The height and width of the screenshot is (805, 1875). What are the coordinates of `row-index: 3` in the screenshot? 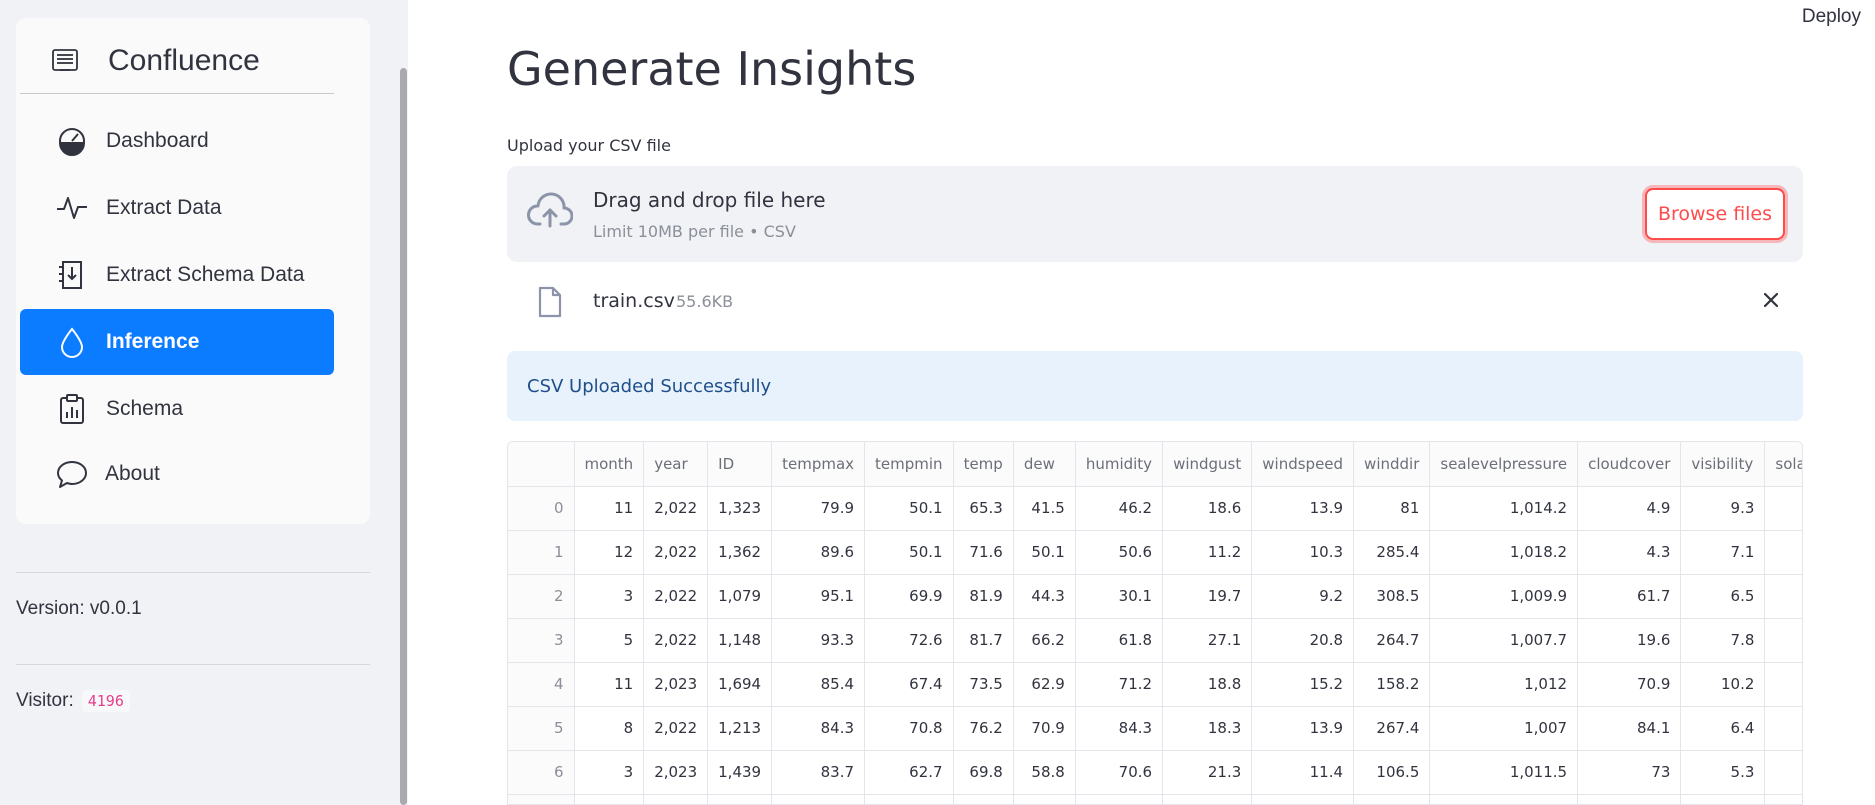 It's located at (541, 640).